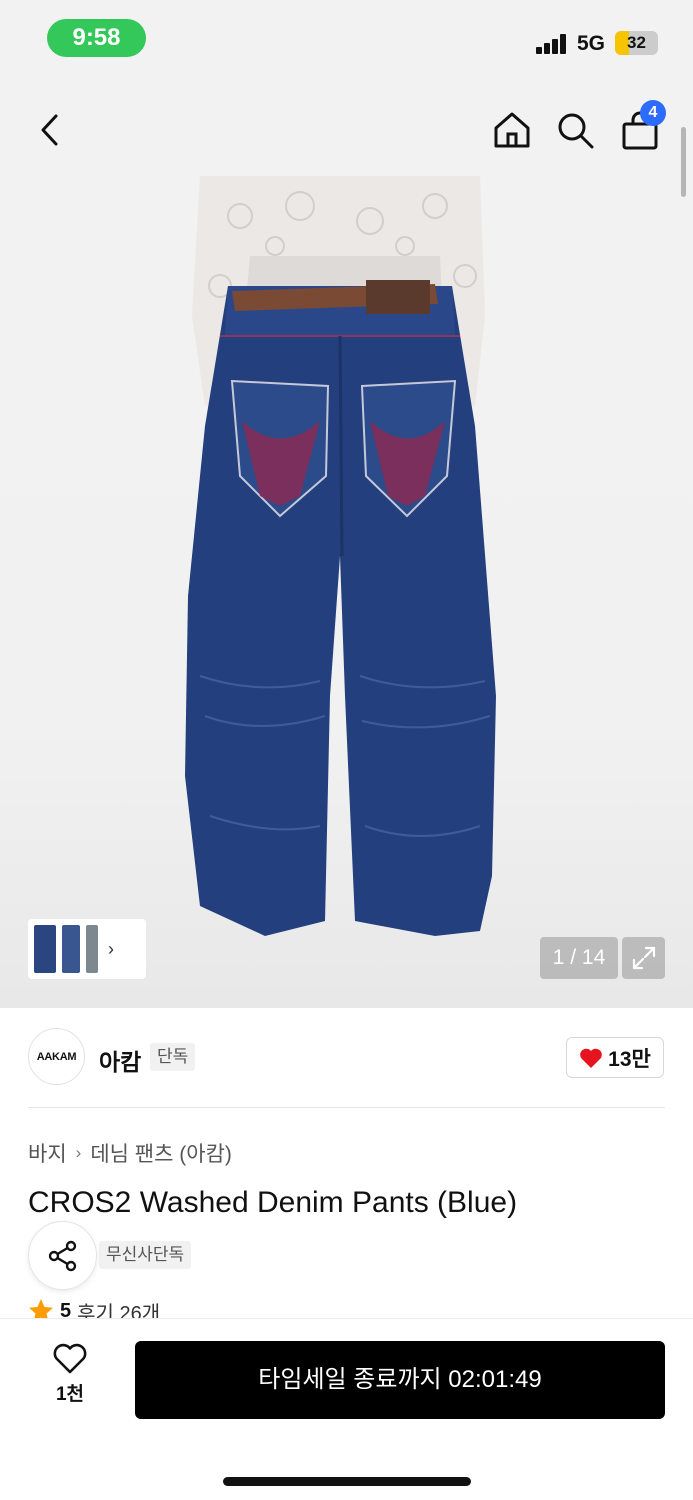 The width and height of the screenshot is (693, 1500). What do you see at coordinates (579, 958) in the screenshot?
I see `image-counter: 1 / 14` at bounding box center [579, 958].